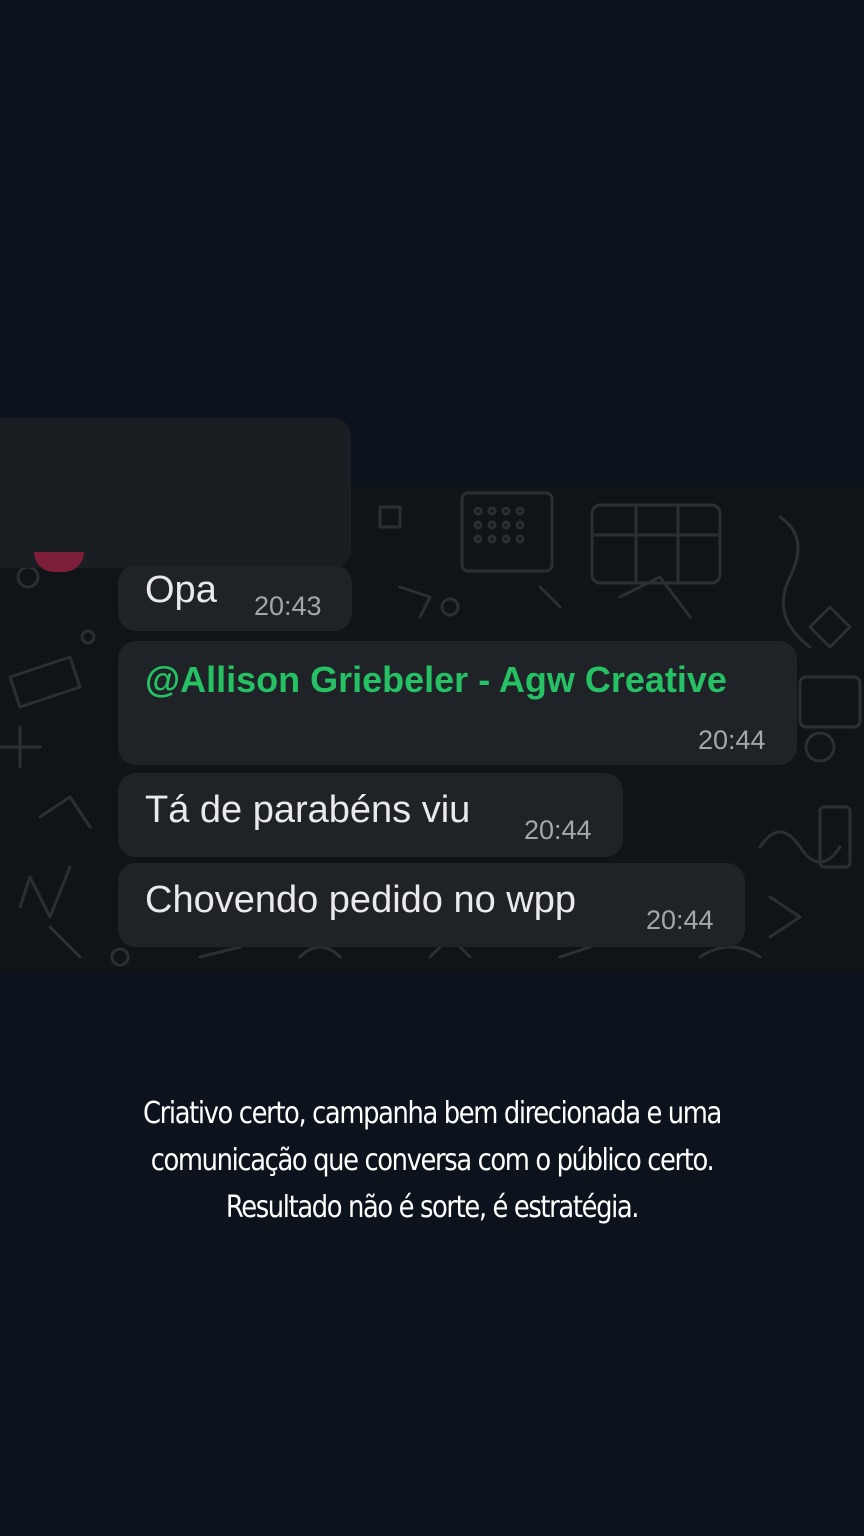 The width and height of the screenshot is (864, 1536). I want to click on mention-link: @Allison Griebeler - Agw Creative, so click(436, 680).